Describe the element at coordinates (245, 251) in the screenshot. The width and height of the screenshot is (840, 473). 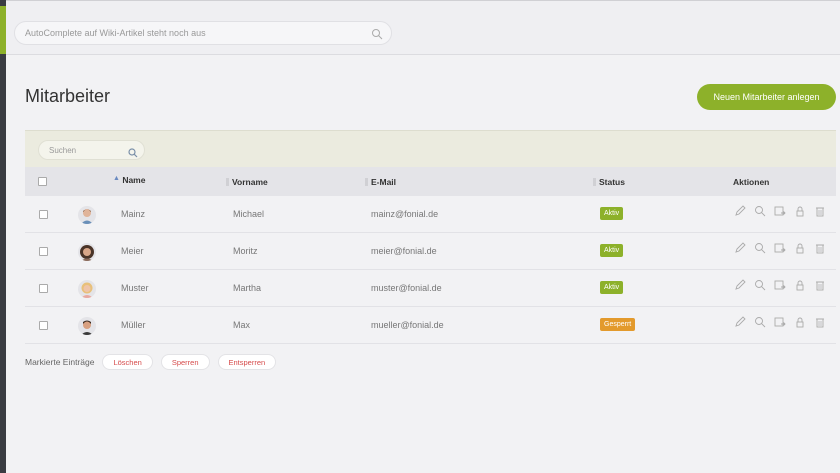
I see `cell-vorname: Moritz` at that location.